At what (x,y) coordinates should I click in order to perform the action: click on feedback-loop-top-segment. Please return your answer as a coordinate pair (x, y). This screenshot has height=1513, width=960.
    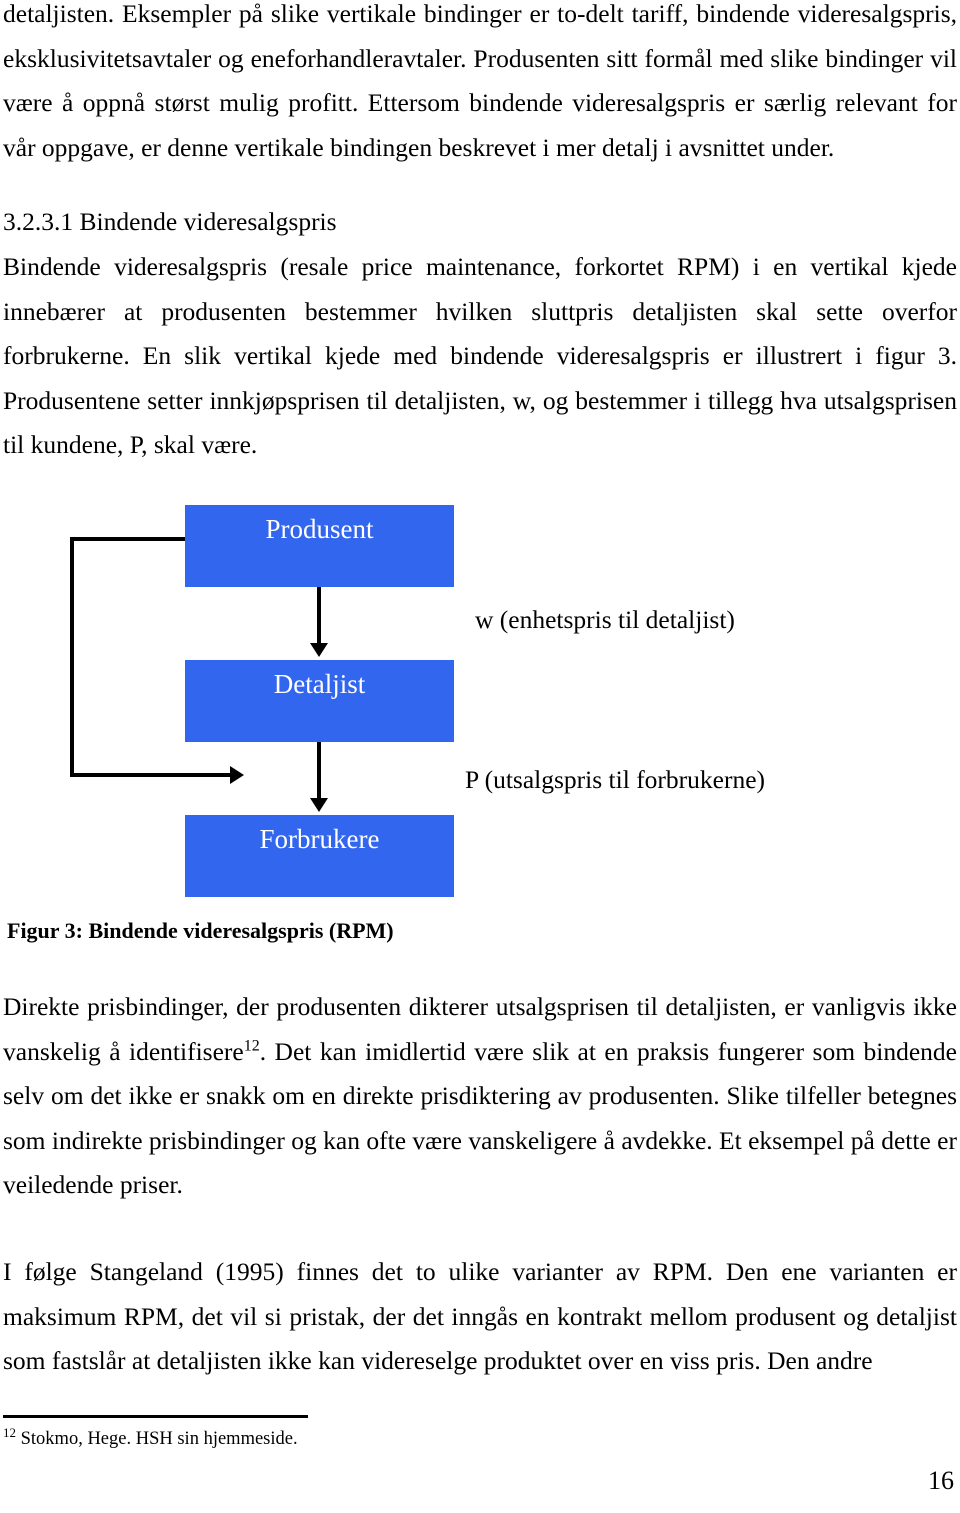
    Looking at the image, I should click on (128, 539).